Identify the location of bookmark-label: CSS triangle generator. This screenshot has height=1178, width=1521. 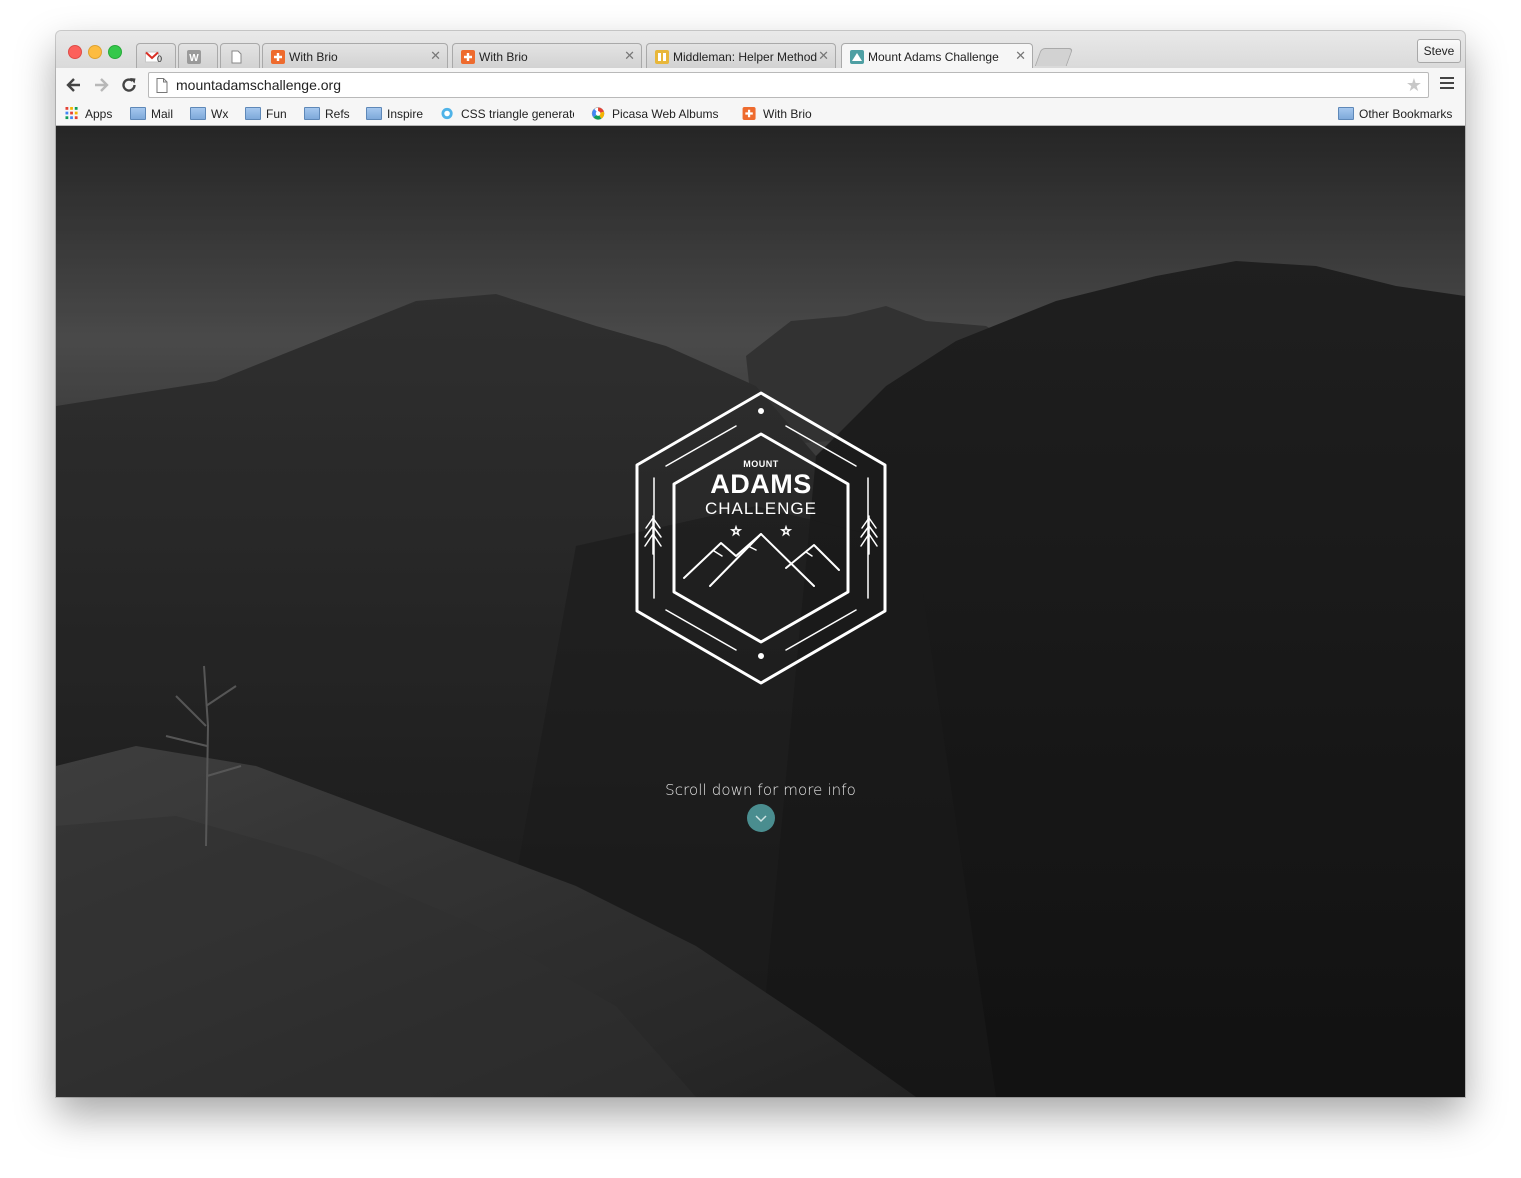
(517, 114).